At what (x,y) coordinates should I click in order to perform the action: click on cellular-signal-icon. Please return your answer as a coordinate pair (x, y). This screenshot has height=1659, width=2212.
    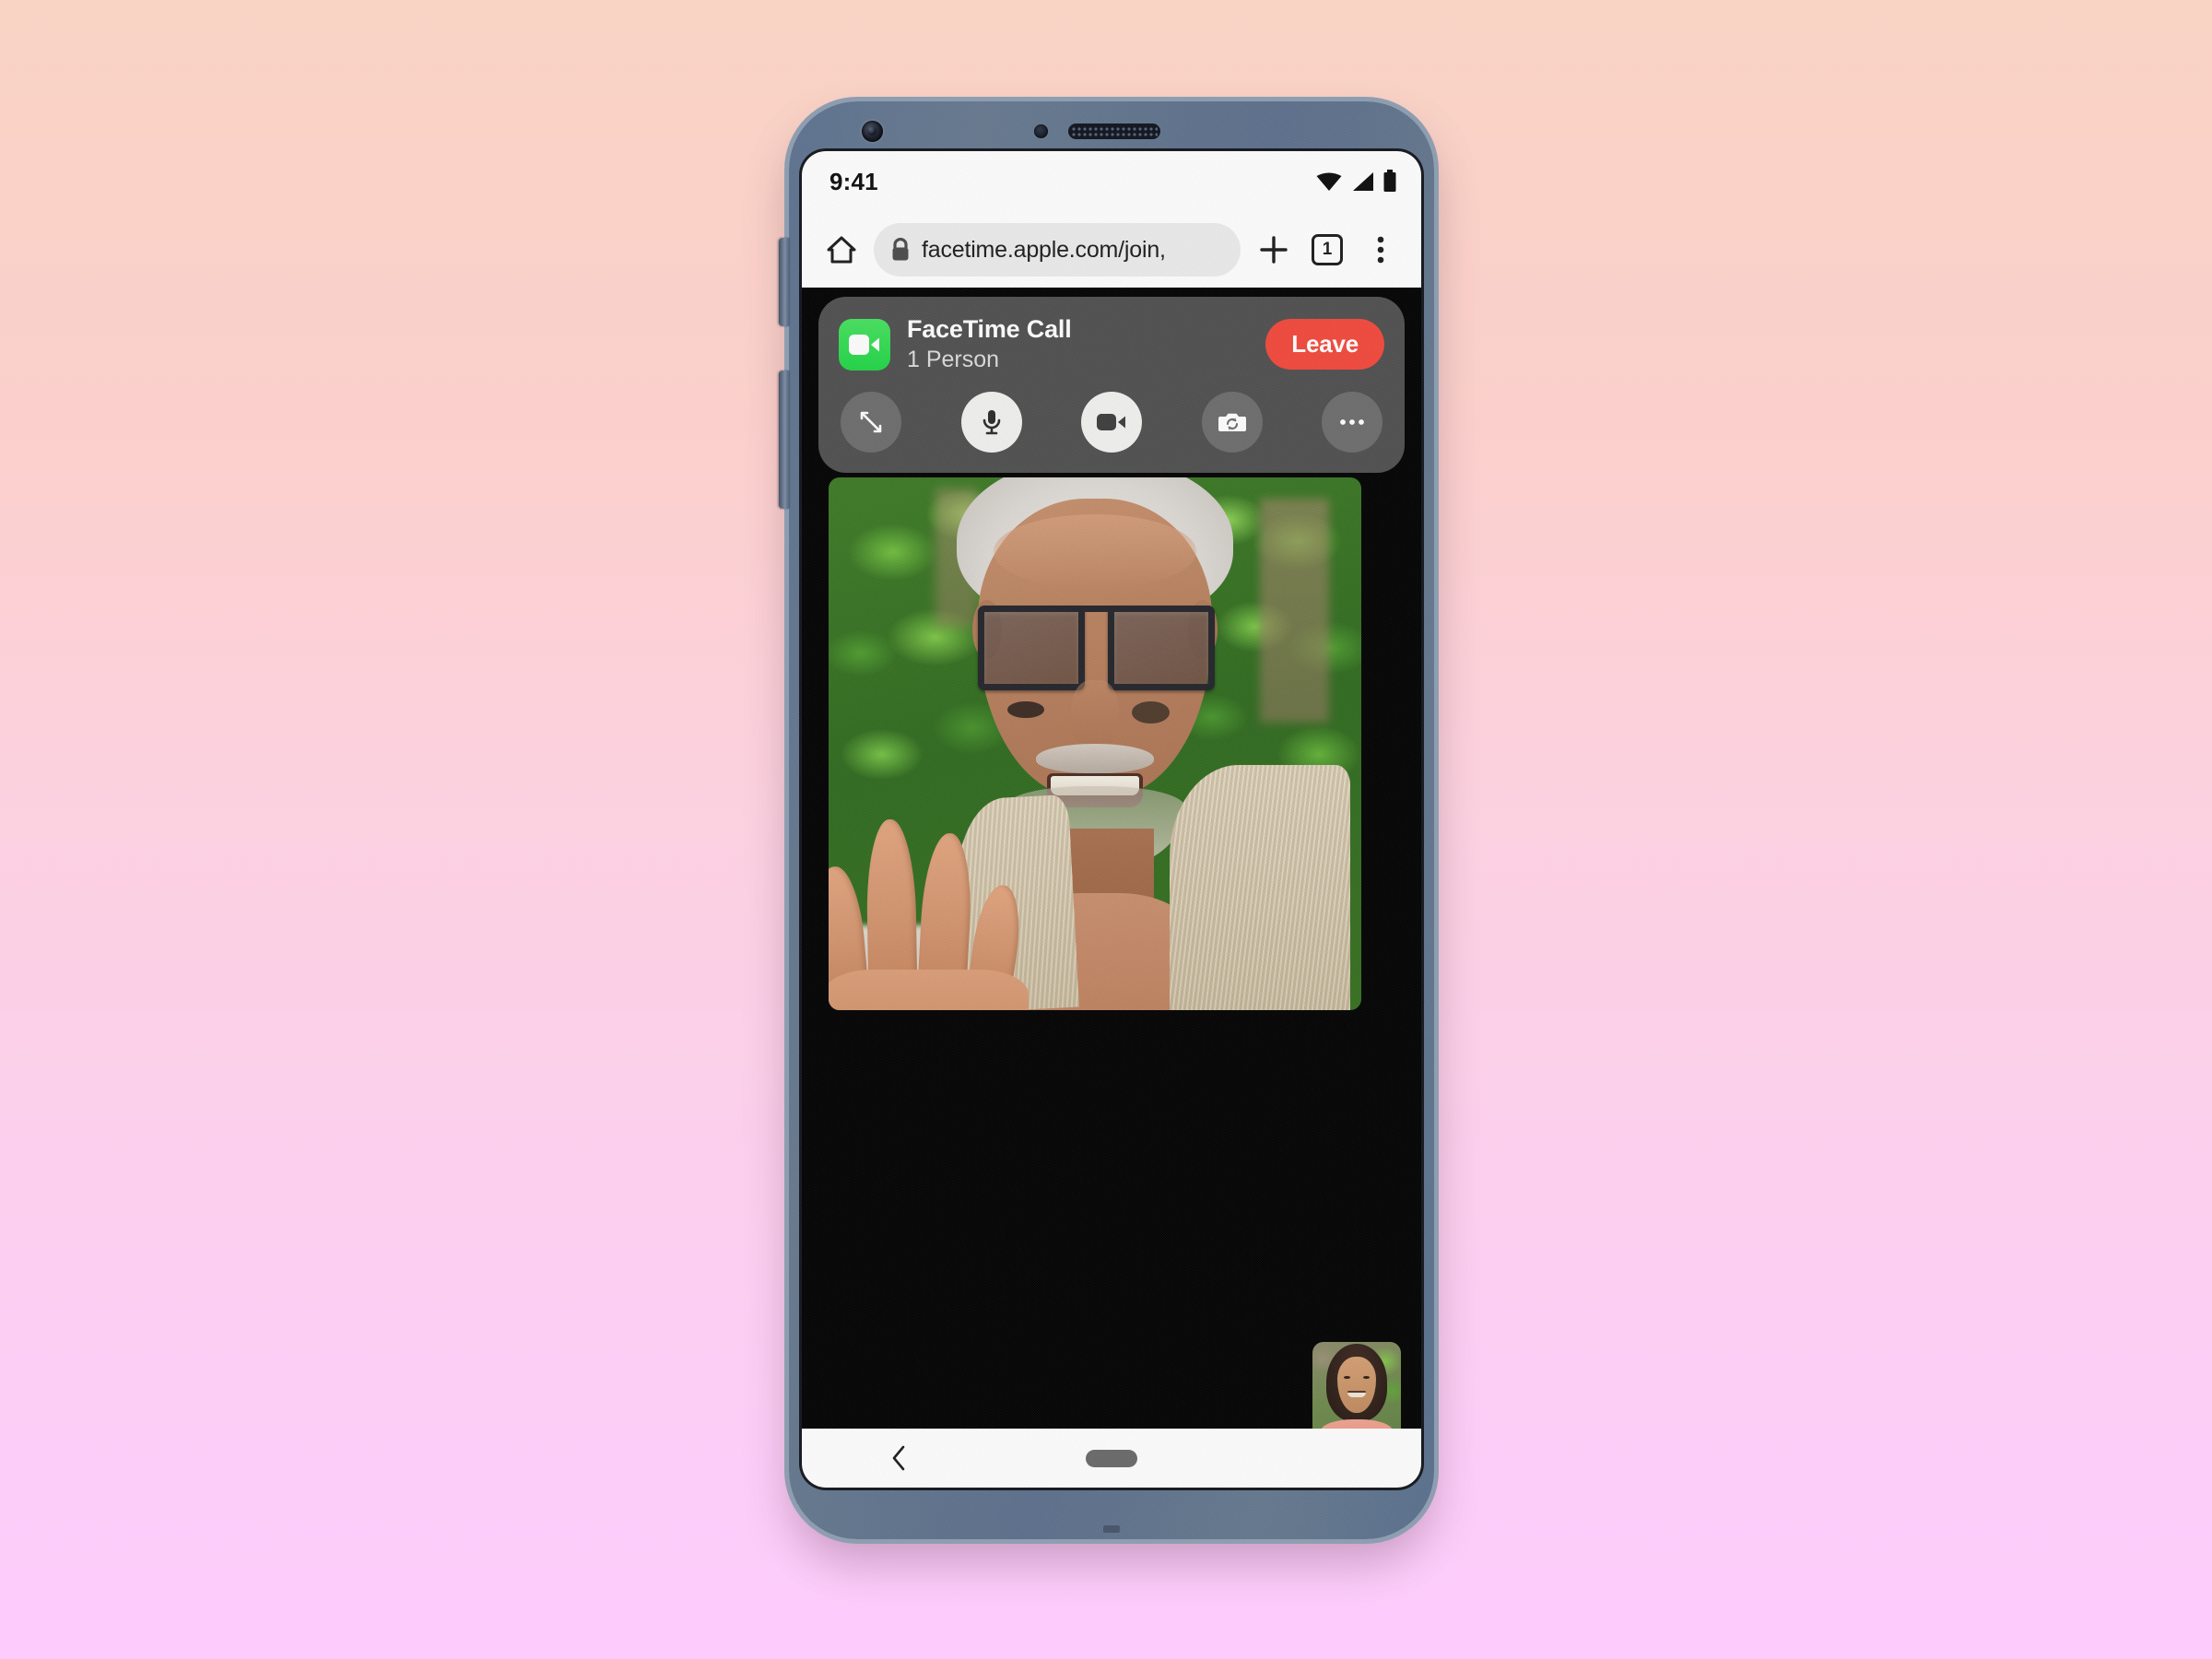
    Looking at the image, I should click on (1363, 181).